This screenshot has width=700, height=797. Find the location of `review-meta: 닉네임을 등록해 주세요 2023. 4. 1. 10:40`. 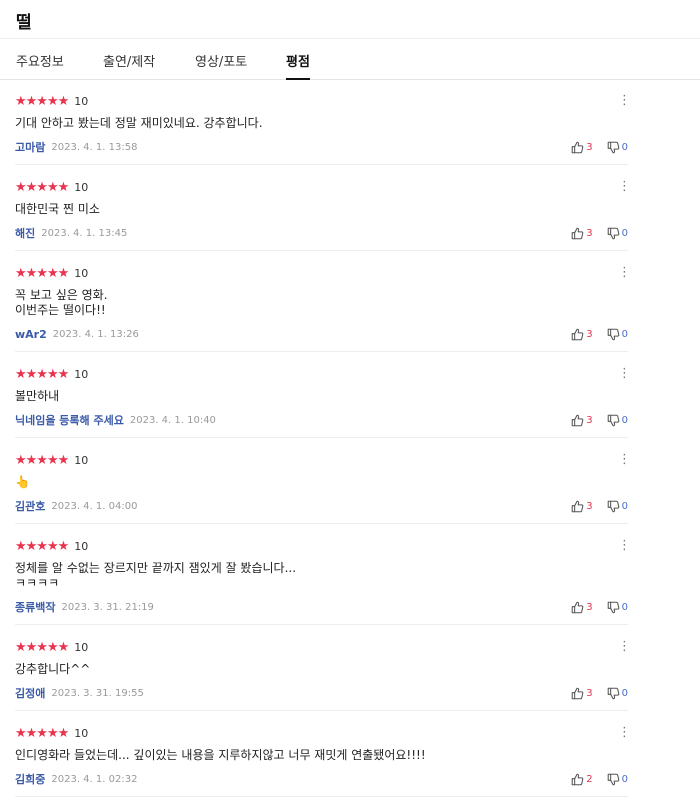

review-meta: 닉네임을 등록해 주세요 2023. 4. 1. 10:40 is located at coordinates (115, 420).